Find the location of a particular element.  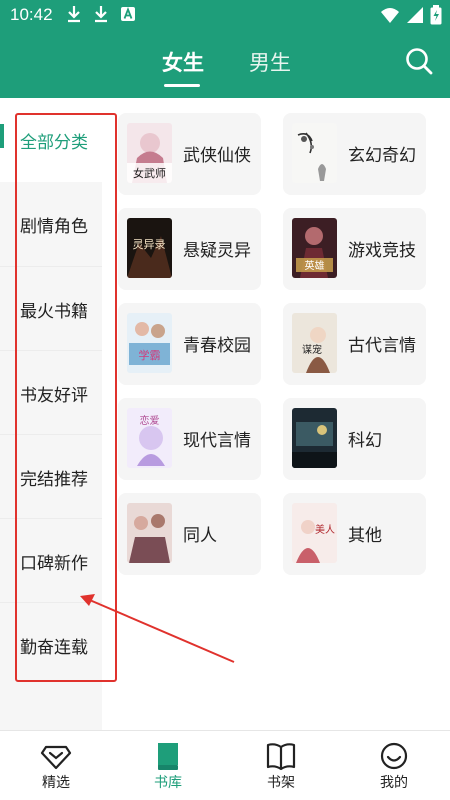

sidebar-item-plot-roles: 剧情角色 is located at coordinates (51, 224).